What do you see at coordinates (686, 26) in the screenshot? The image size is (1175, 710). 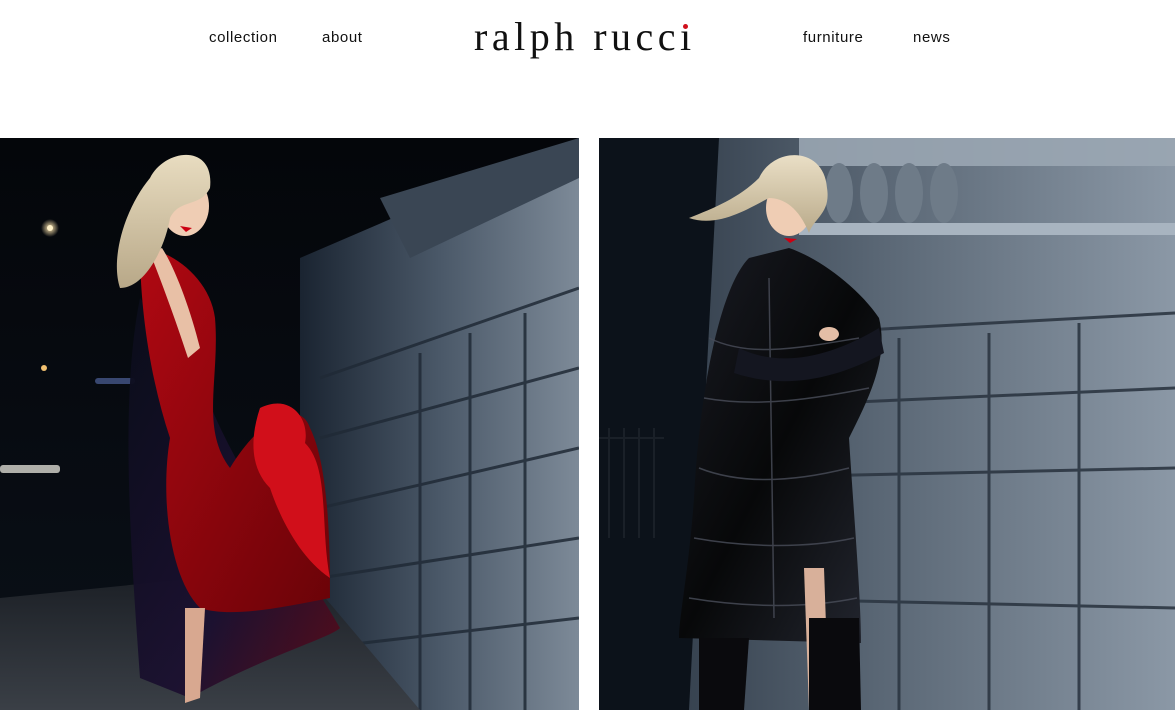 I see `logo-red-dot` at bounding box center [686, 26].